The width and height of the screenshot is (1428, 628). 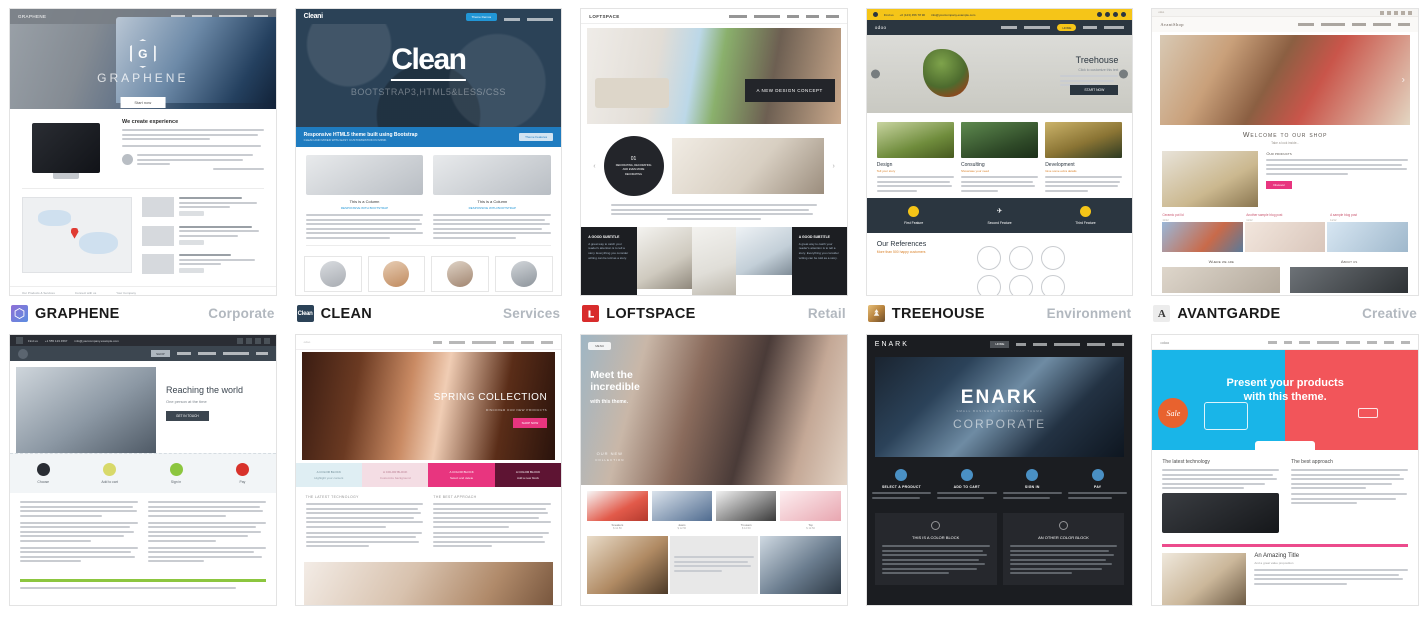 I want to click on menu-button: MENU, so click(x=600, y=346).